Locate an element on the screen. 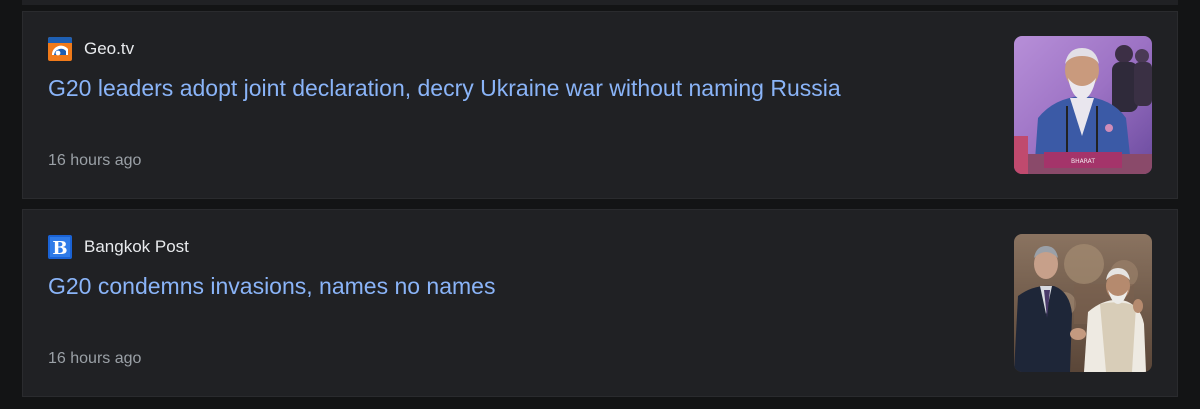 The image size is (1200, 409). article-source: Geo.tv is located at coordinates (91, 49).